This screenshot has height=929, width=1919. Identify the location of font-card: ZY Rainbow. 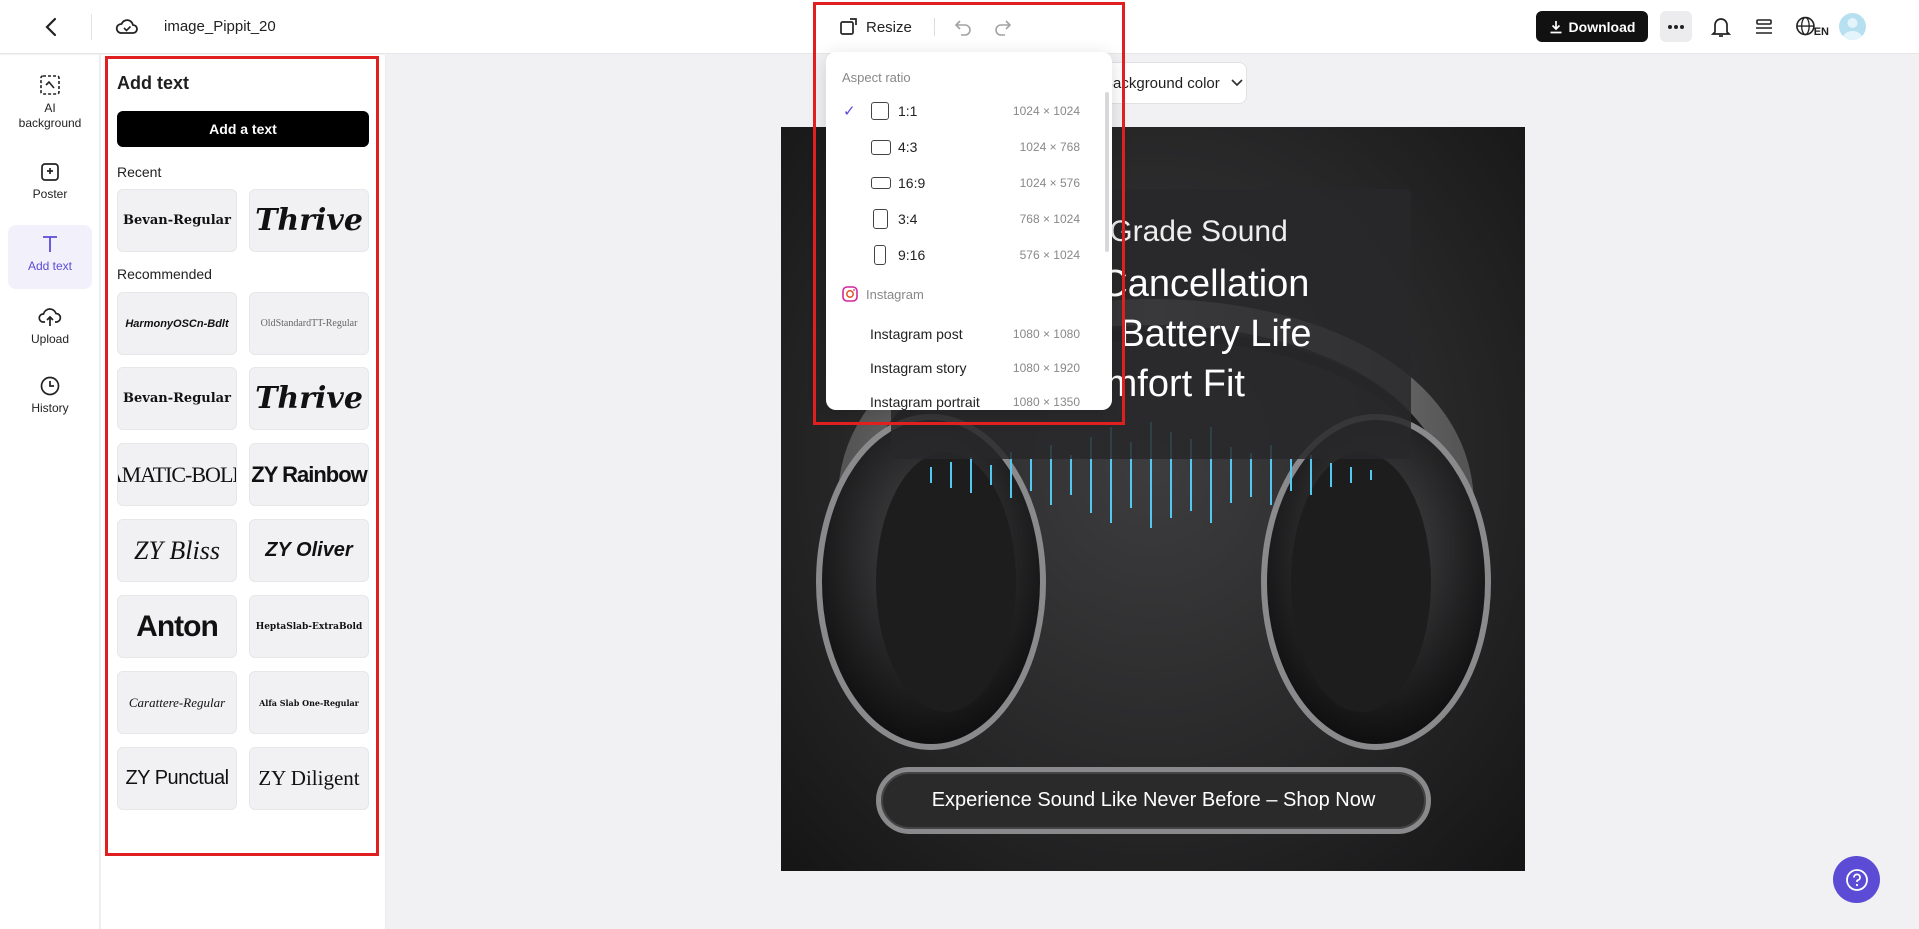
(309, 474).